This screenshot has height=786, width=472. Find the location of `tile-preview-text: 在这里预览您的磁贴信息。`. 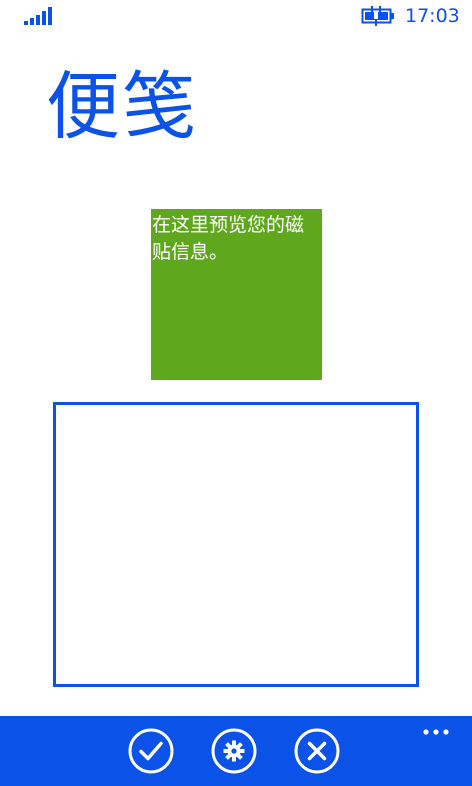

tile-preview-text: 在这里预览您的磁贴信息。 is located at coordinates (228, 238).